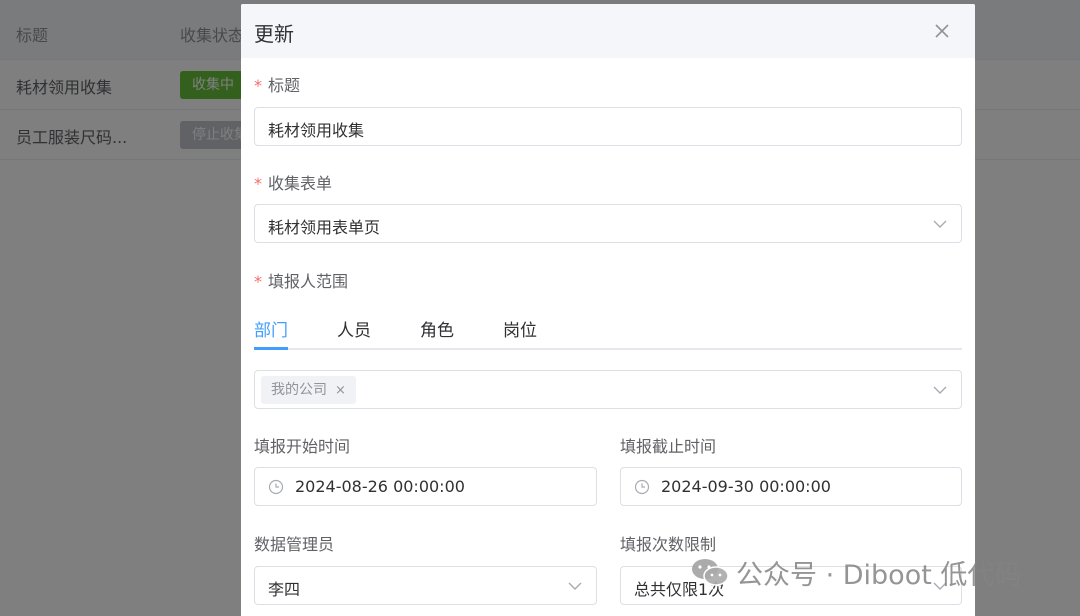  Describe the element at coordinates (380, 486) in the screenshot. I see `start-time-value: 2024-08-26 00:00:00` at that location.